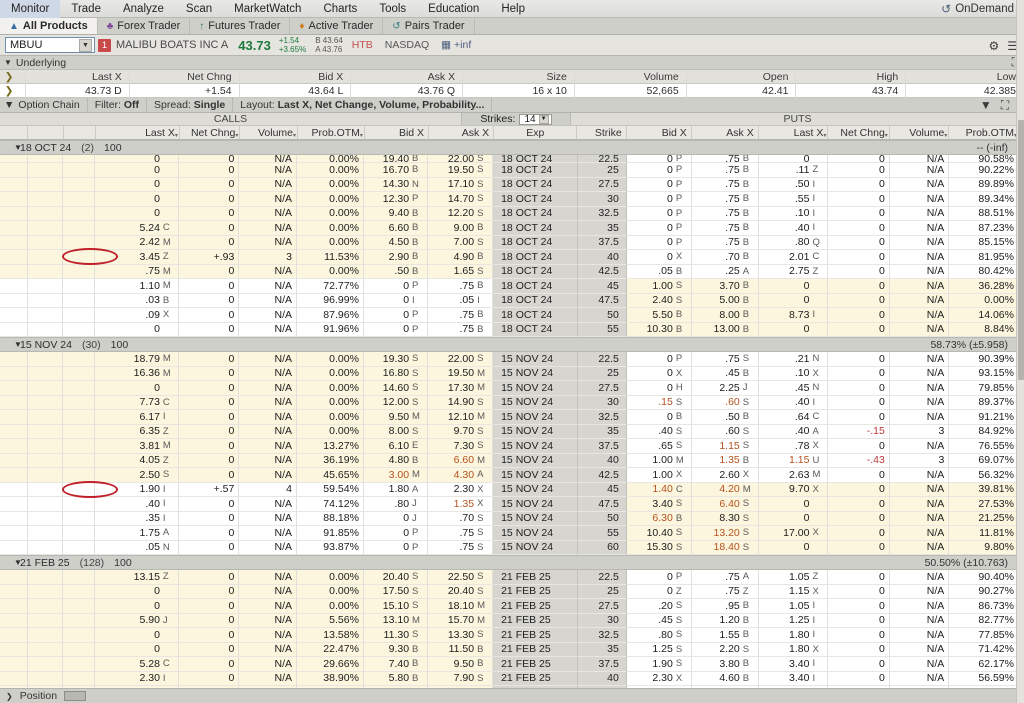  Describe the element at coordinates (396, 359) in the screenshot. I see `call-bid: 19.30 S` at that location.